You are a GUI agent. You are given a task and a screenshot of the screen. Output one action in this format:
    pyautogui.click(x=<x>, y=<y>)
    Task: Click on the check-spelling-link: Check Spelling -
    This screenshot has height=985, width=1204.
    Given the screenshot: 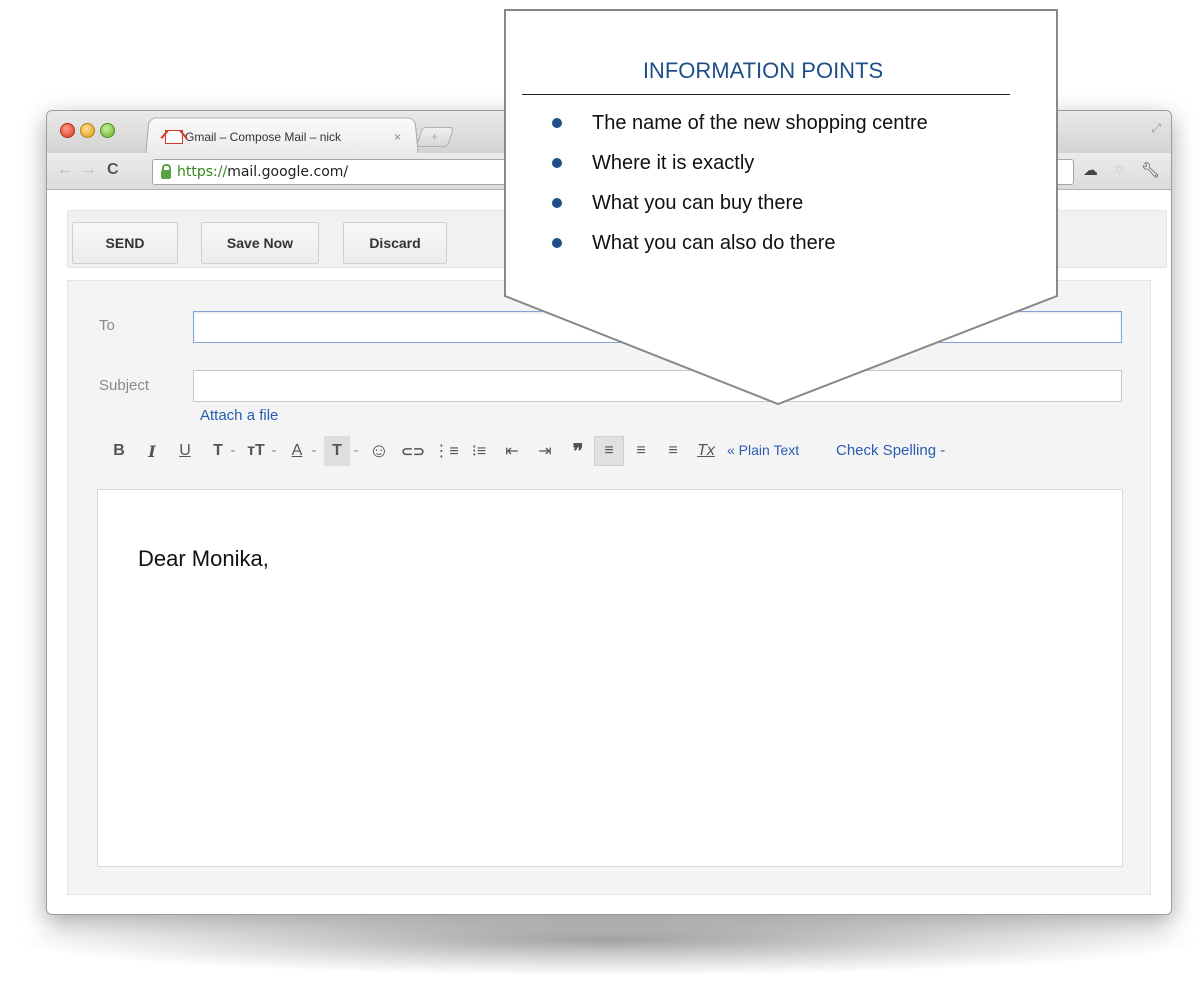 What is the action you would take?
    pyautogui.click(x=890, y=450)
    